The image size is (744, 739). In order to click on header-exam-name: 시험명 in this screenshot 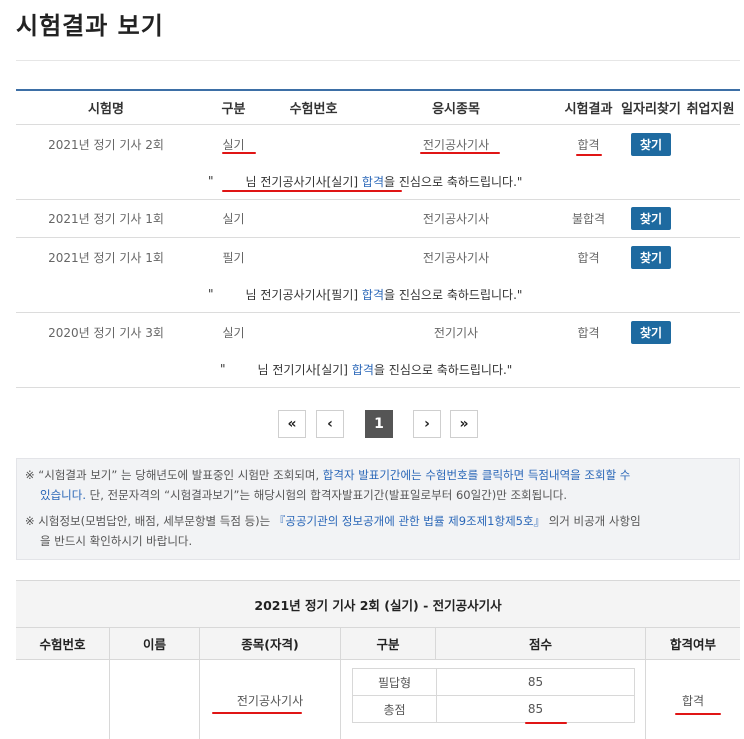, I will do `click(106, 109)`.